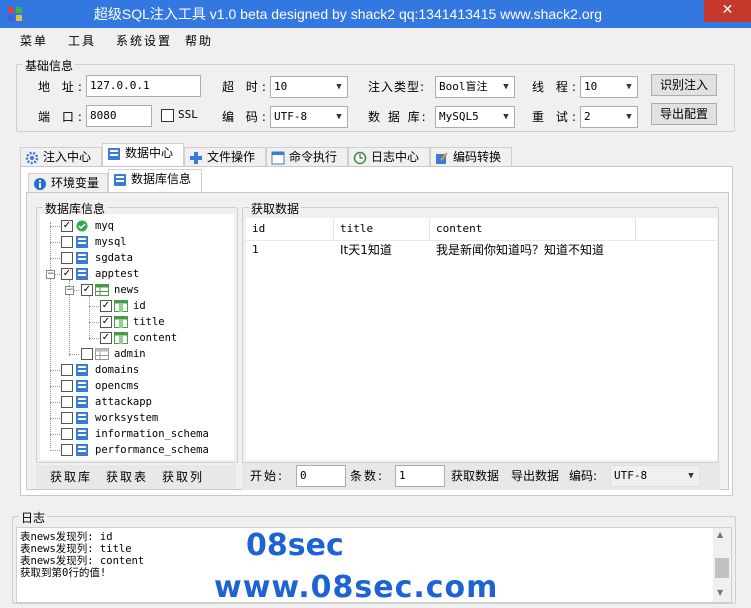 The image size is (751, 608). What do you see at coordinates (119, 116) in the screenshot?
I see `port-input: 8080` at bounding box center [119, 116].